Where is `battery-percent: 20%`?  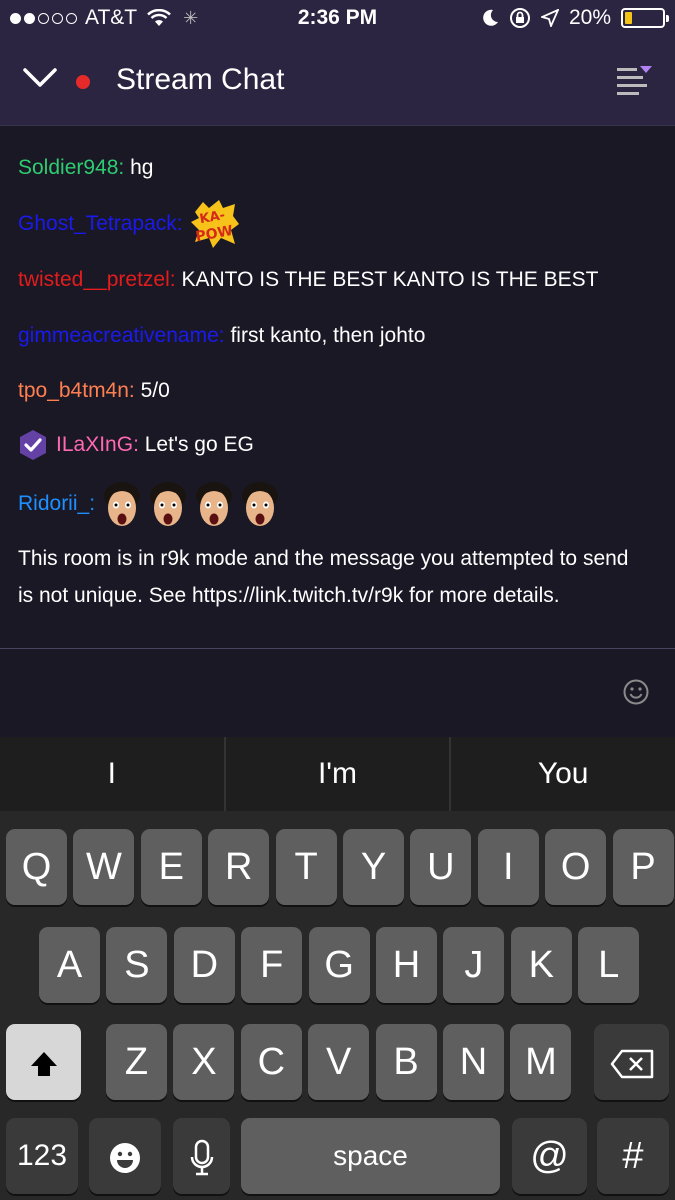 battery-percent: 20% is located at coordinates (589, 17).